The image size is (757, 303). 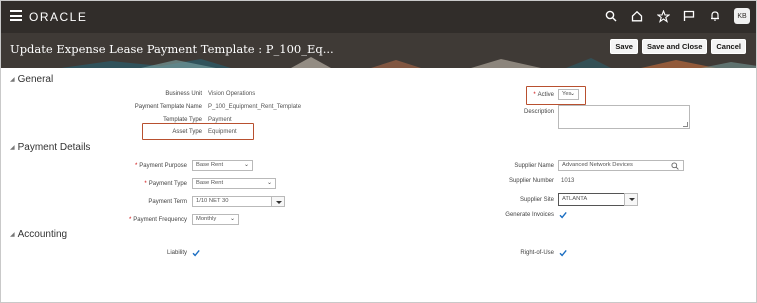 What do you see at coordinates (255, 107) in the screenshot?
I see `template-name-value: P_100_Equipment_Rent_Template` at bounding box center [255, 107].